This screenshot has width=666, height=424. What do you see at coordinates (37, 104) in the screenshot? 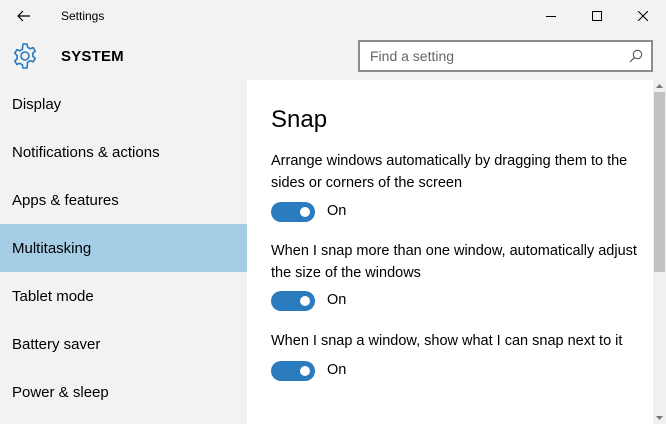
I see `sidebar-item-label: Display` at bounding box center [37, 104].